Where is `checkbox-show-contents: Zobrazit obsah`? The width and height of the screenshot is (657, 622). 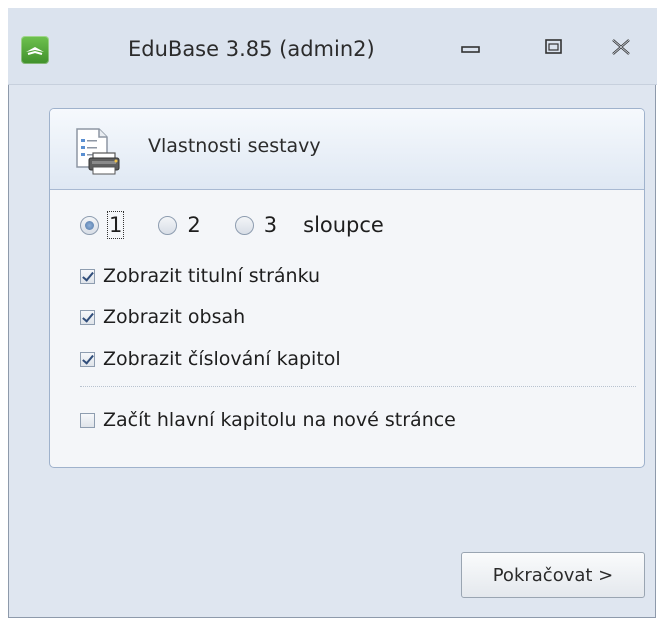
checkbox-show-contents: Zobrazit obsah is located at coordinates (162, 317).